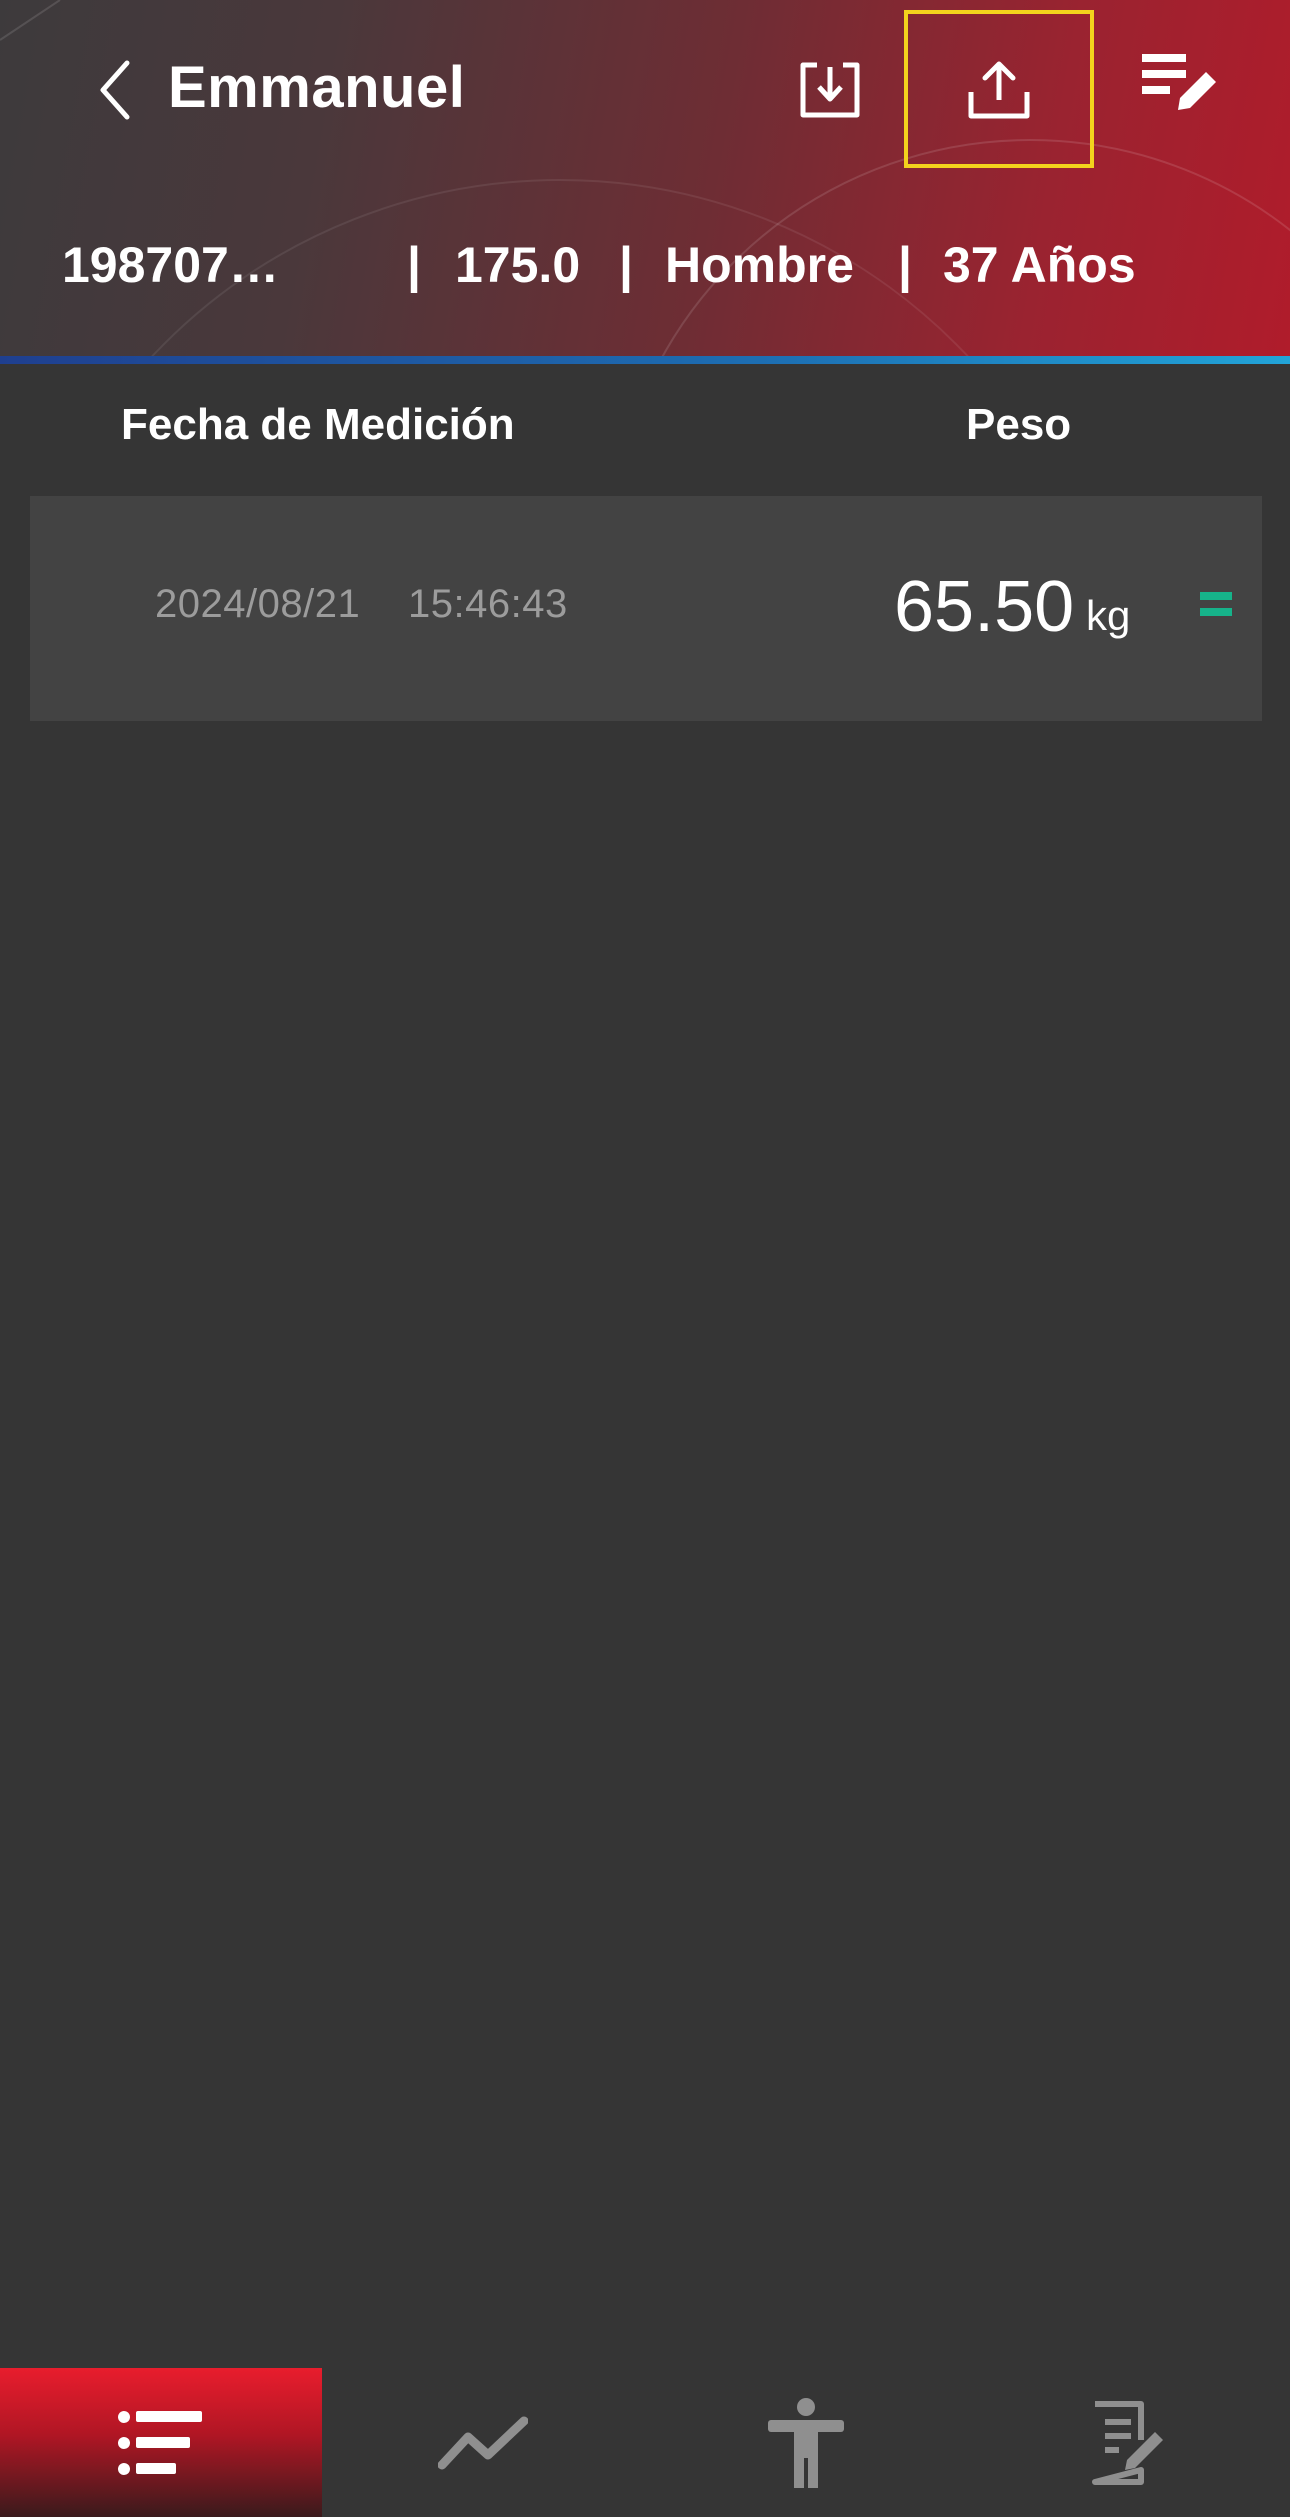 This screenshot has width=1290, height=2517. I want to click on edit-list-icon, so click(1179, 82).